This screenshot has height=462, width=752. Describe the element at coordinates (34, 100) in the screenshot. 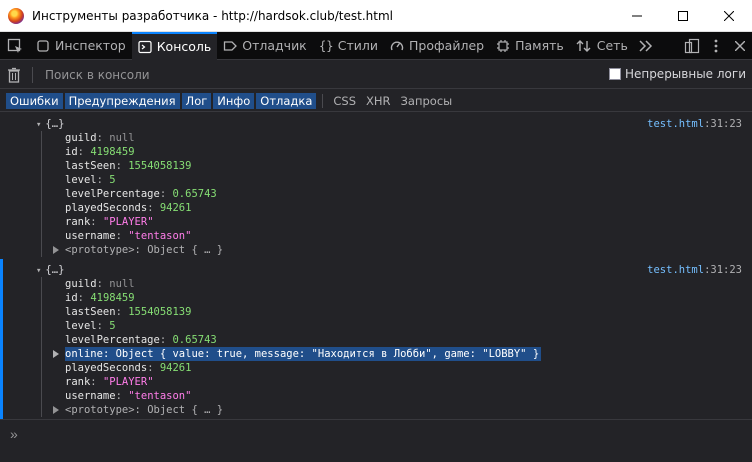

I see `filter-errors-button: Ошибки` at that location.